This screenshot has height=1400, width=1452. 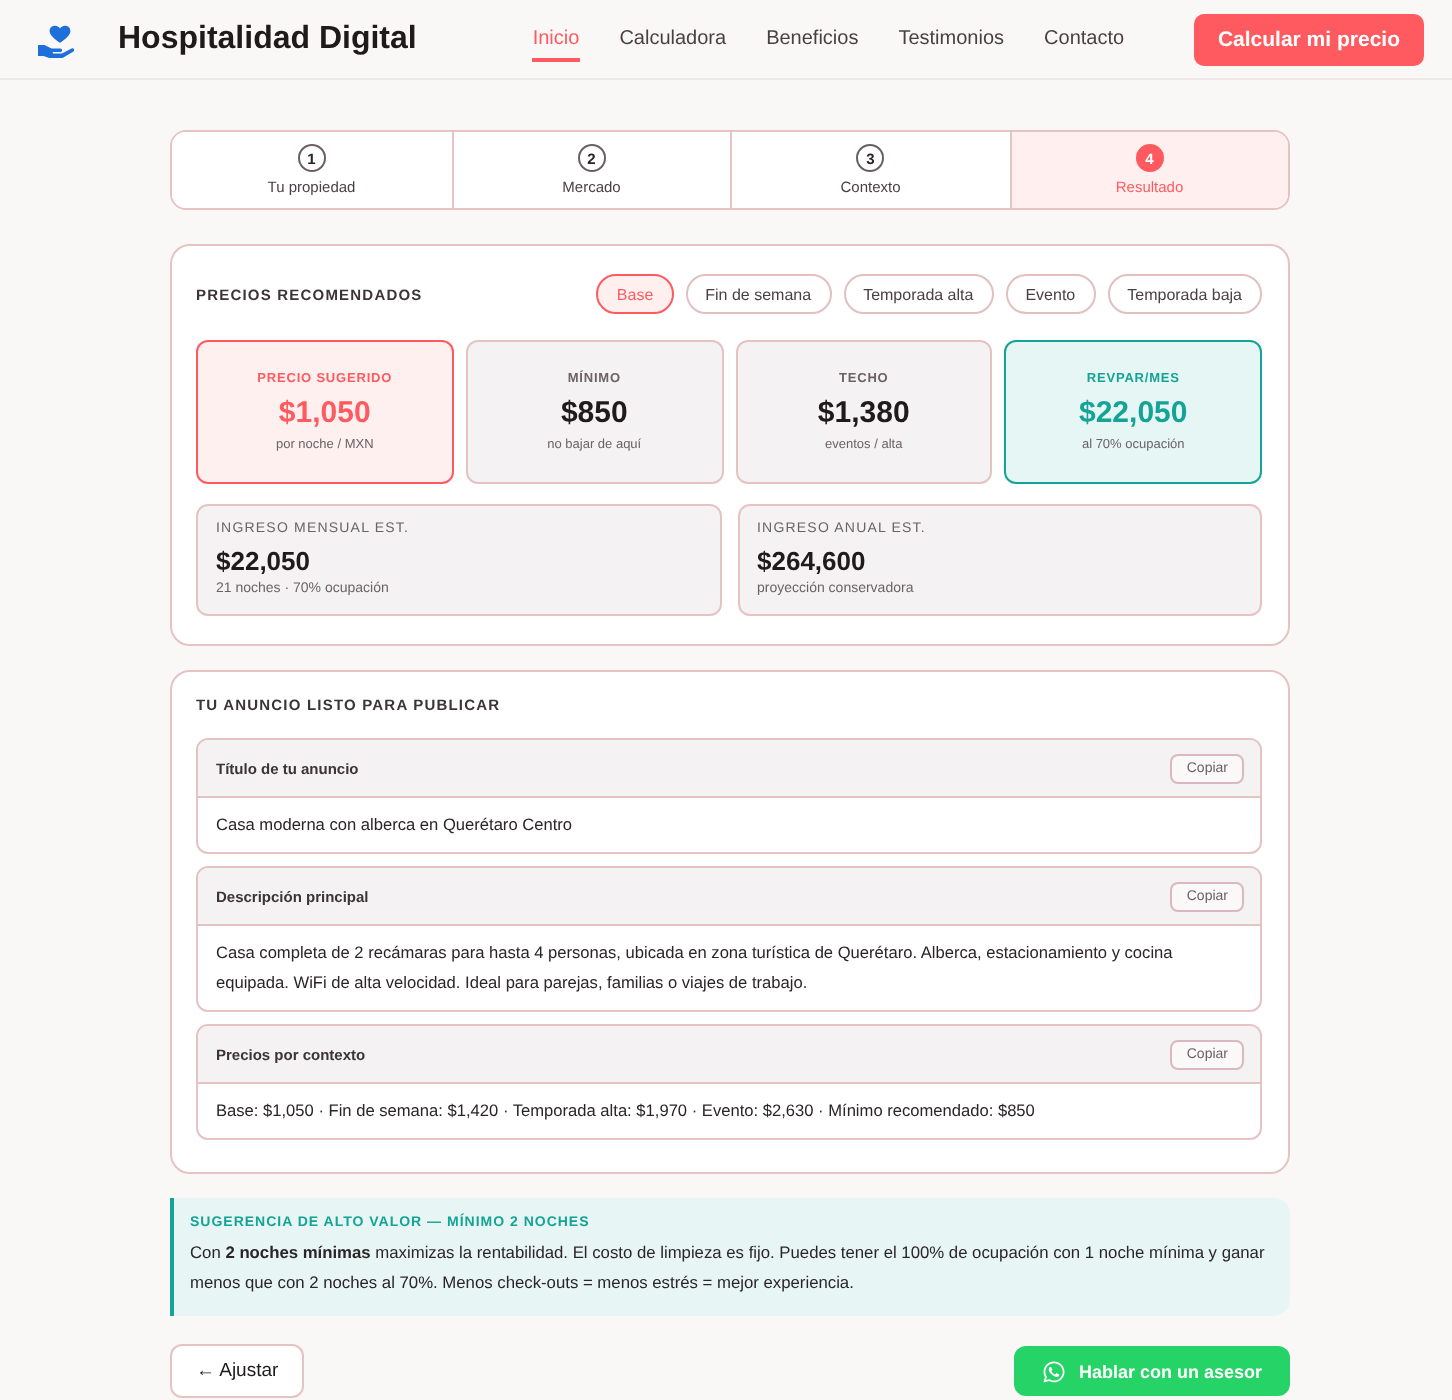 I want to click on stat-value: $1,380, so click(x=863, y=413).